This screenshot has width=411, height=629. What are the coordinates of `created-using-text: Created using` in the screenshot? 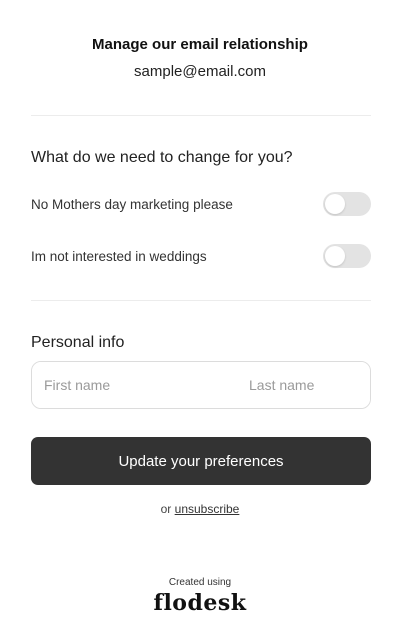 It's located at (200, 582).